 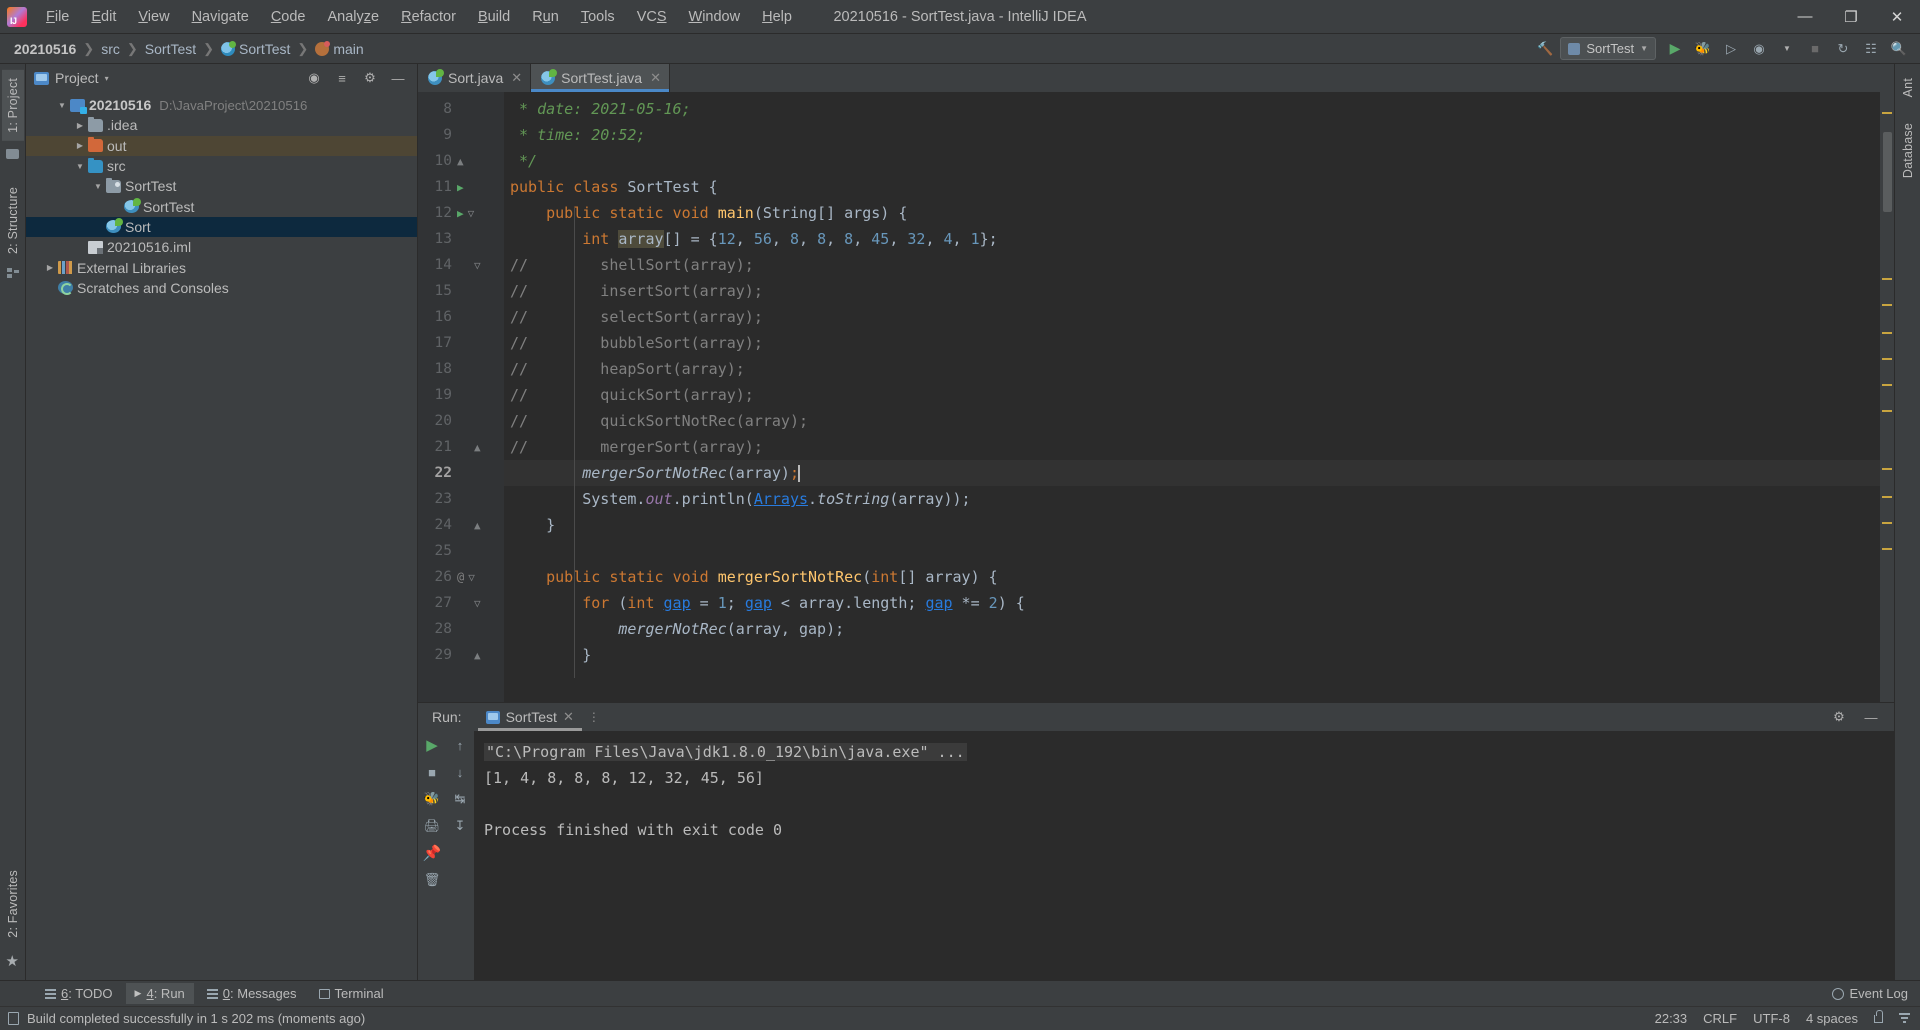 I want to click on gear-icon: ⚙, so click(x=370, y=78).